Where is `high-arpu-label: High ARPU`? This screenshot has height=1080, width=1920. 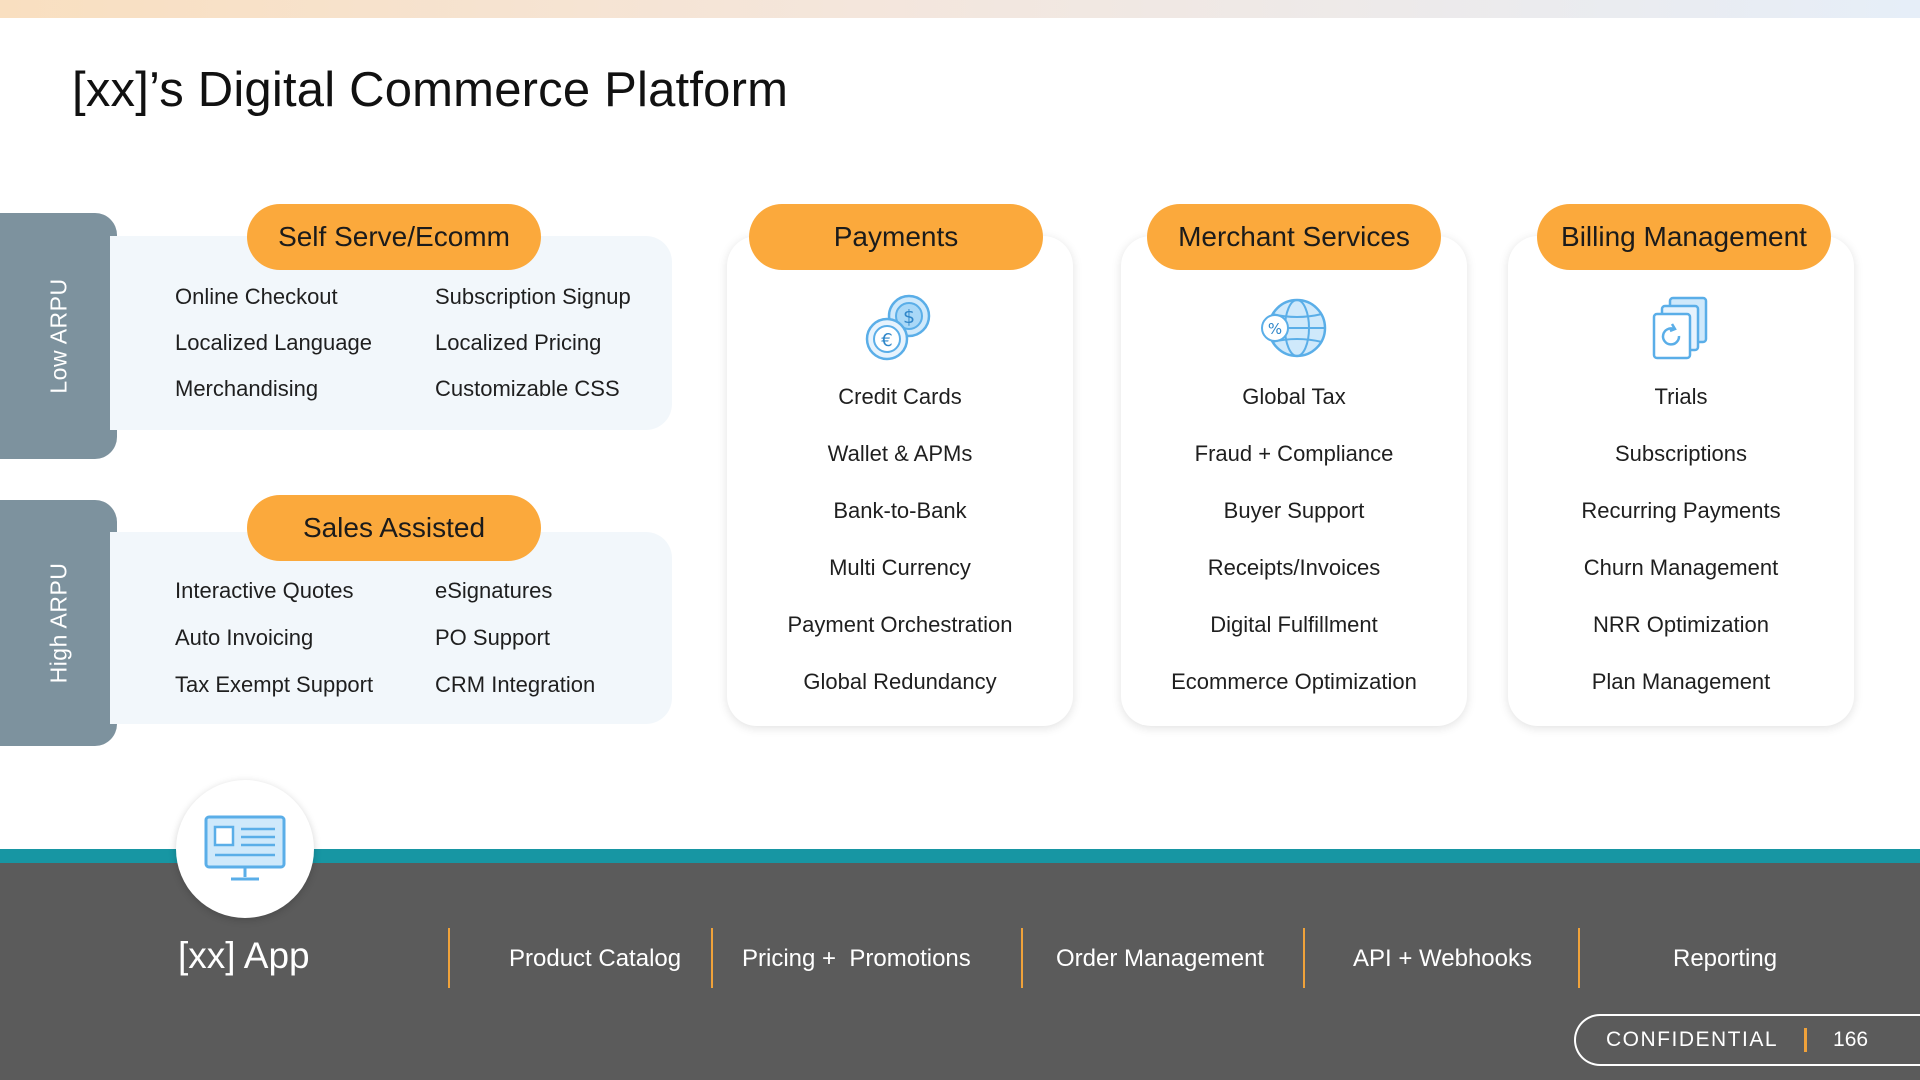 high-arpu-label: High ARPU is located at coordinates (58, 623).